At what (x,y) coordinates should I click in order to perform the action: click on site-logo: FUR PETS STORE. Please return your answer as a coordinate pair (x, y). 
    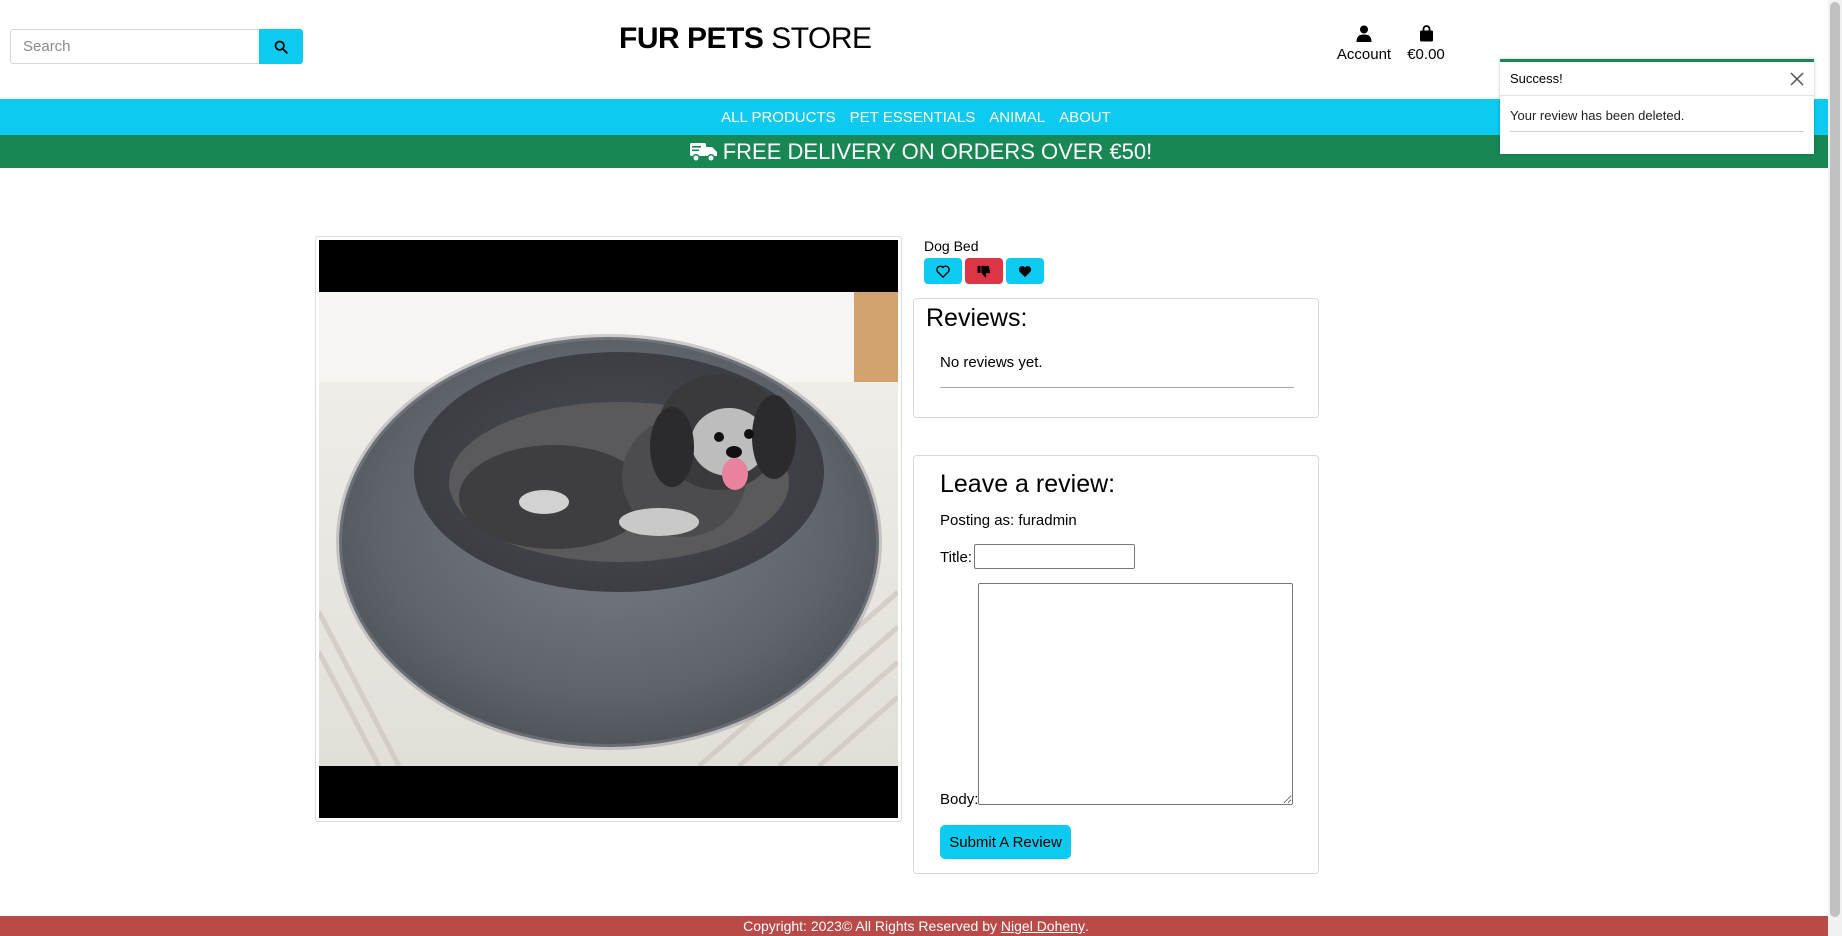
    Looking at the image, I should click on (745, 39).